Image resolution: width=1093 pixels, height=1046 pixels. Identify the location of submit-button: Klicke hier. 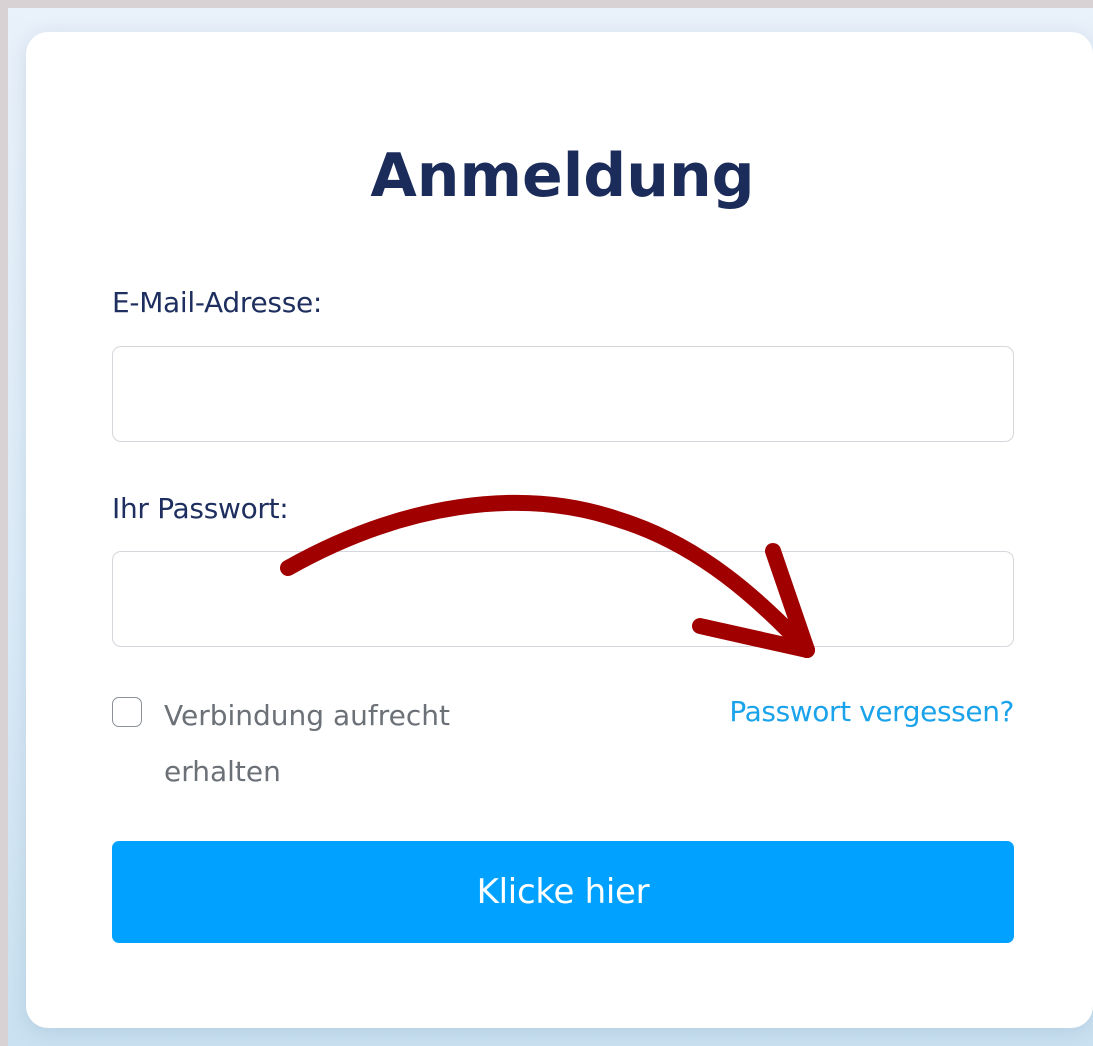
(563, 892).